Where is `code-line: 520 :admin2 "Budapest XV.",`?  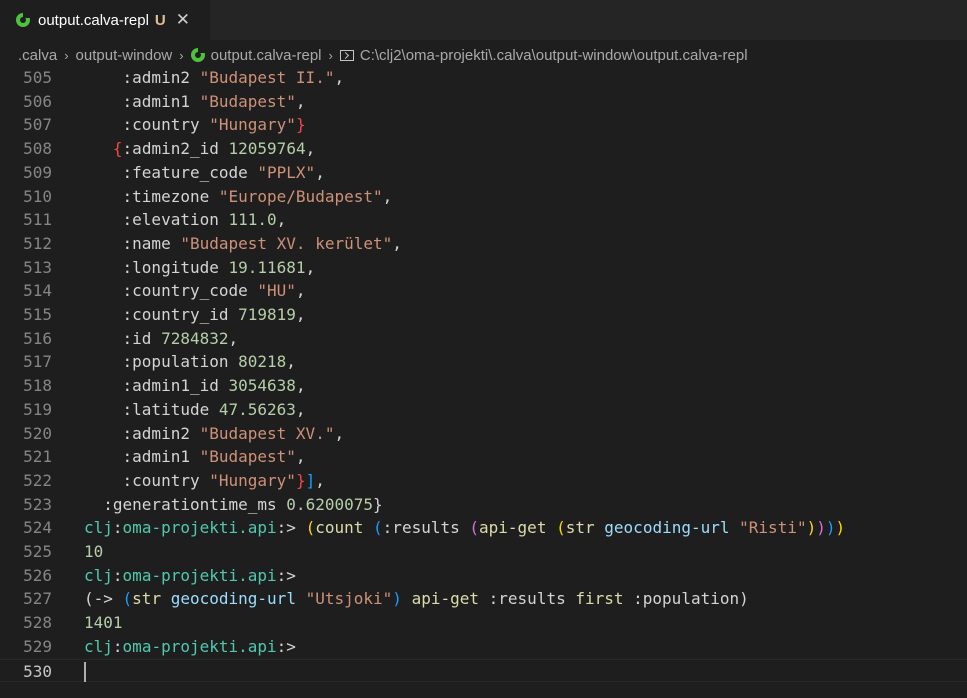 code-line: 520 :admin2 "Budapest XV.", is located at coordinates (483, 434).